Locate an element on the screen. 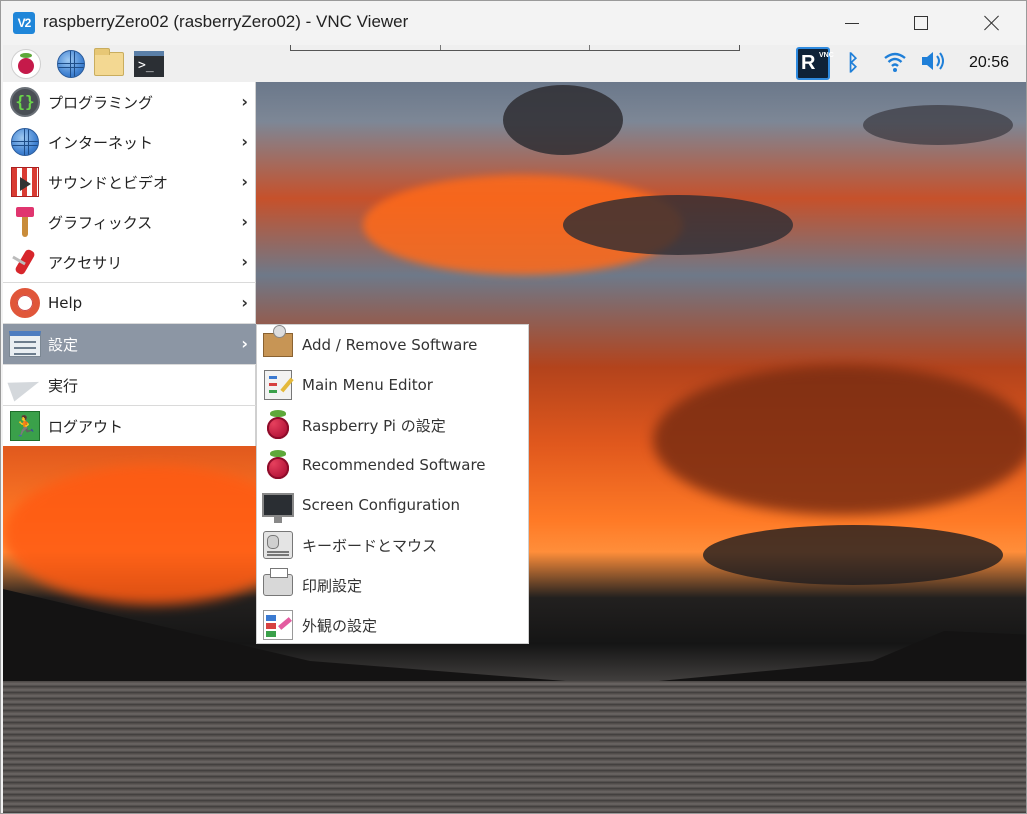  bluetooth-icon: ᛒ is located at coordinates (853, 64).